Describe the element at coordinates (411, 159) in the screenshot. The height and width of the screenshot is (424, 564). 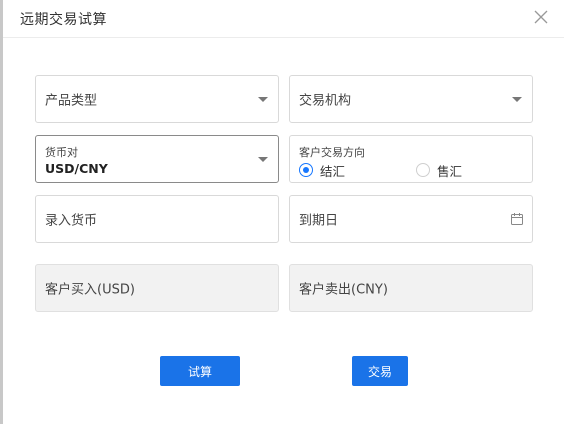
I see `direction-radio-group: 客户交易方向 结汇 售汇` at that location.